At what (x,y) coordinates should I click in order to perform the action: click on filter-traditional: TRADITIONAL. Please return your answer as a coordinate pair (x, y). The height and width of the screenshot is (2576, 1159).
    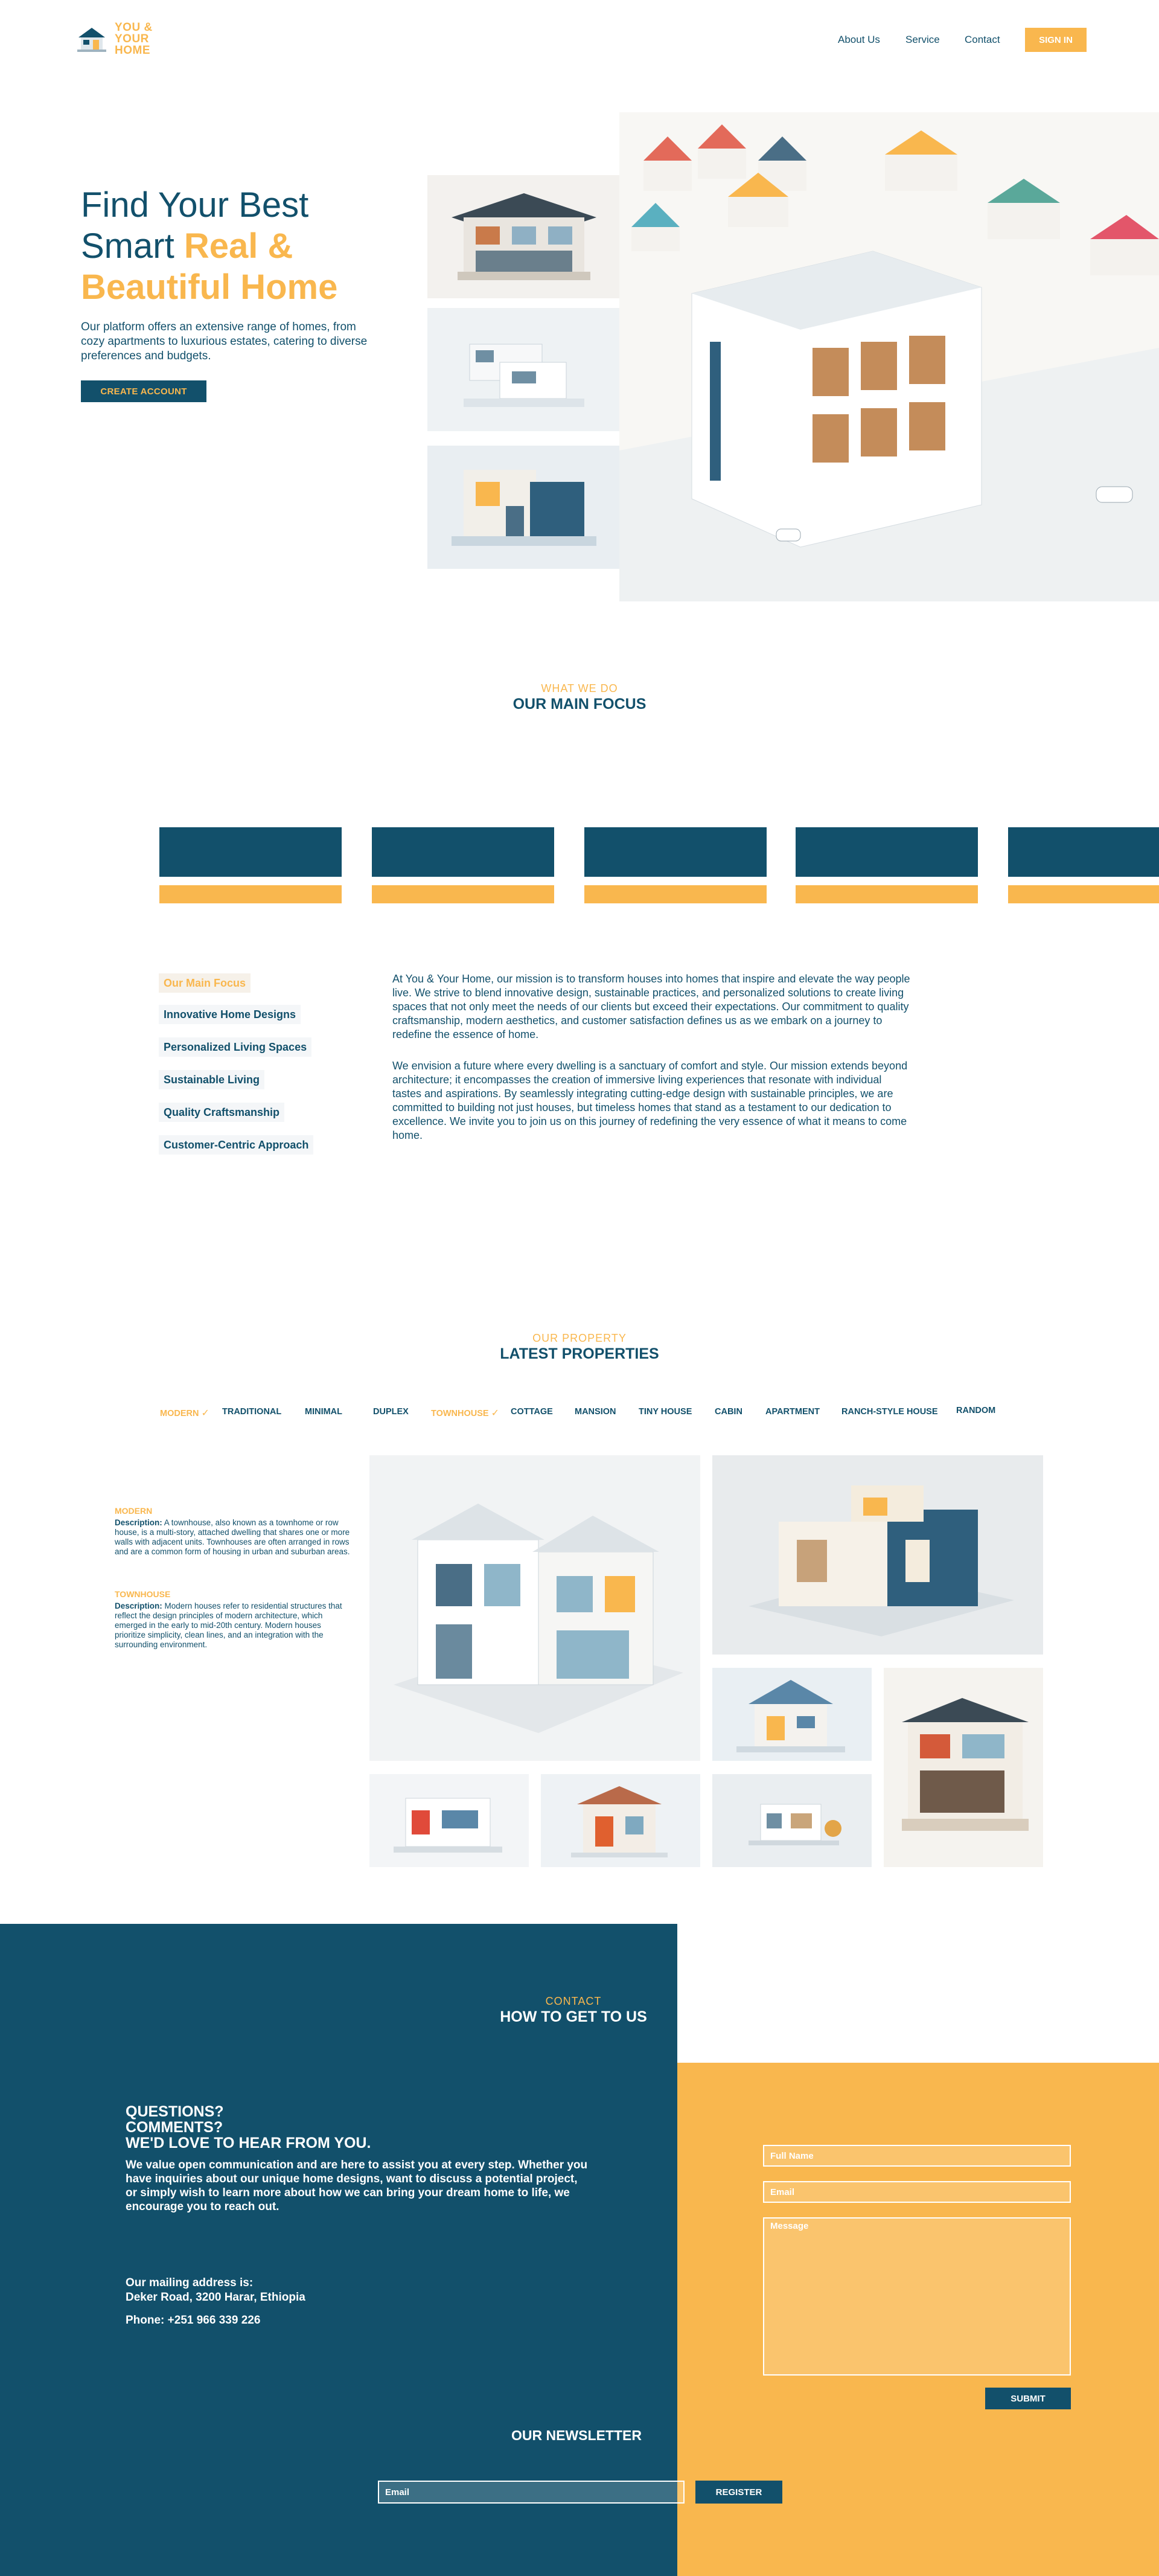
    Looking at the image, I should click on (251, 1412).